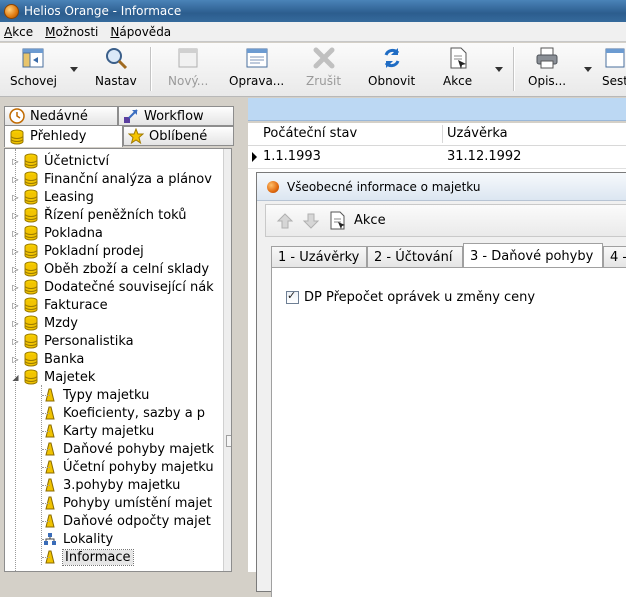 Image resolution: width=626 pixels, height=597 pixels. I want to click on dp-prepocet-checkbox, so click(292, 296).